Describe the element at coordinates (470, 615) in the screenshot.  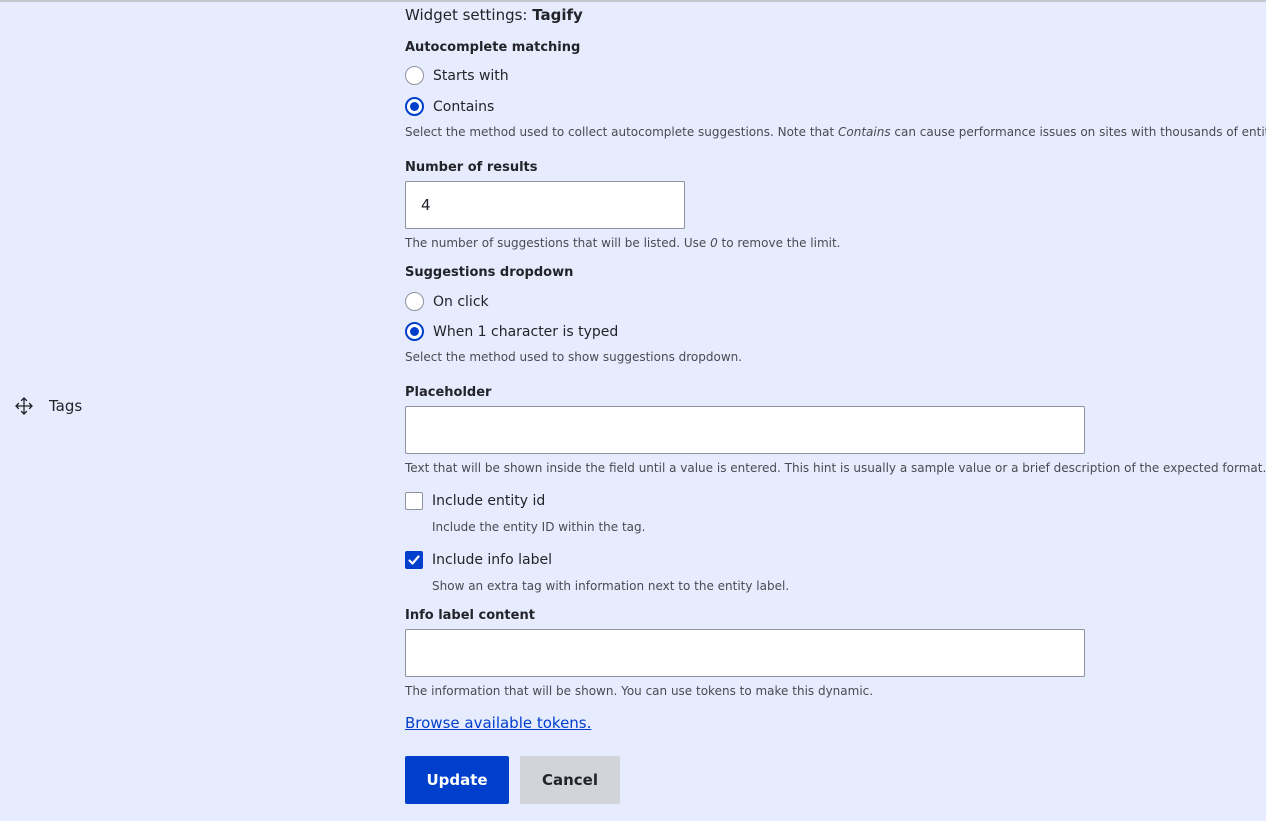
I see `info-label-content-label: Info label content` at that location.